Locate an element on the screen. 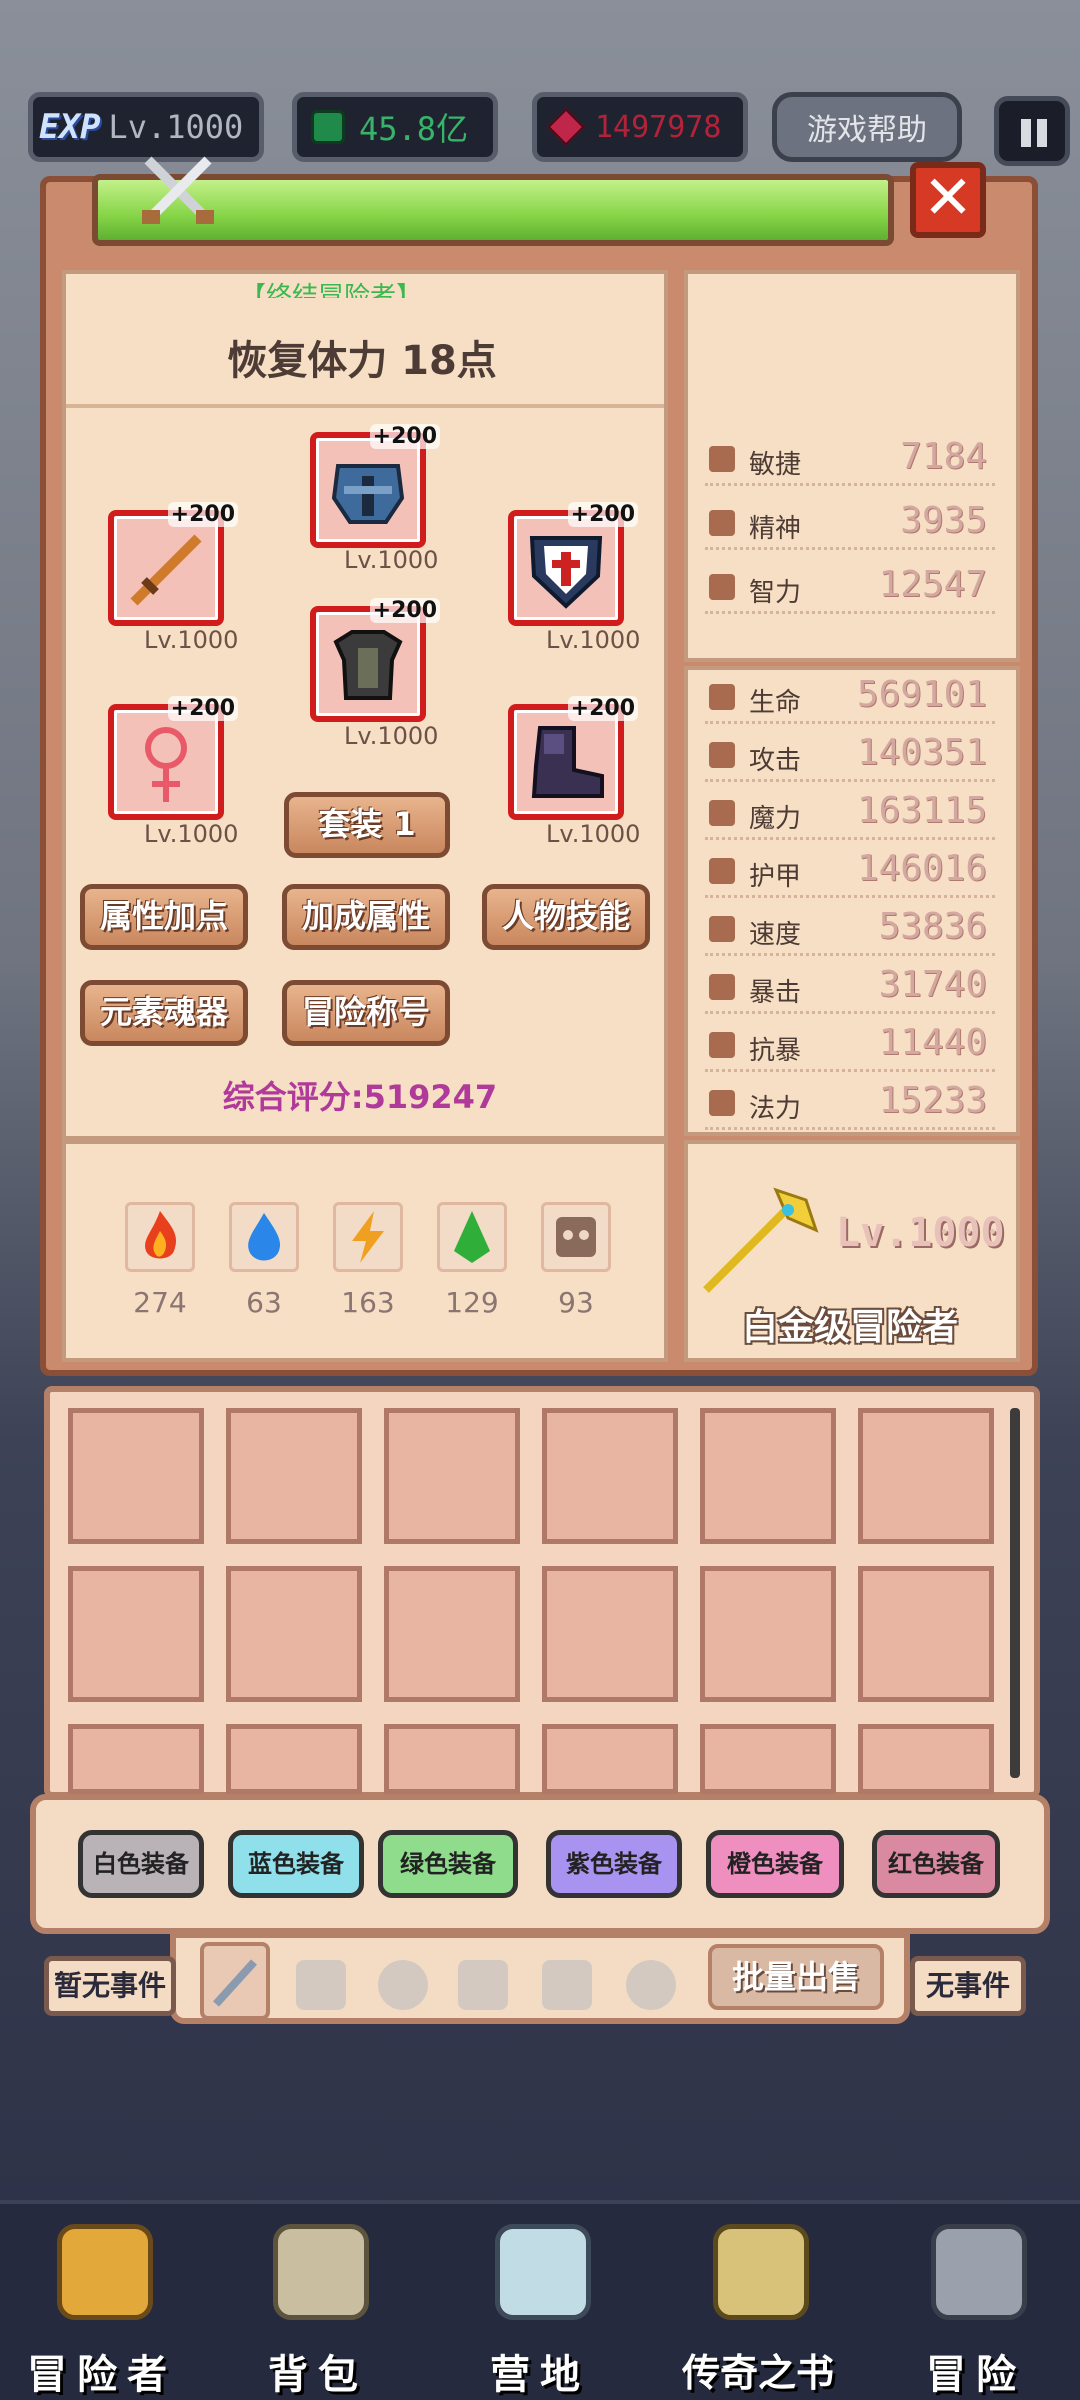 This screenshot has height=2400, width=1080. pause-button is located at coordinates (1032, 131).